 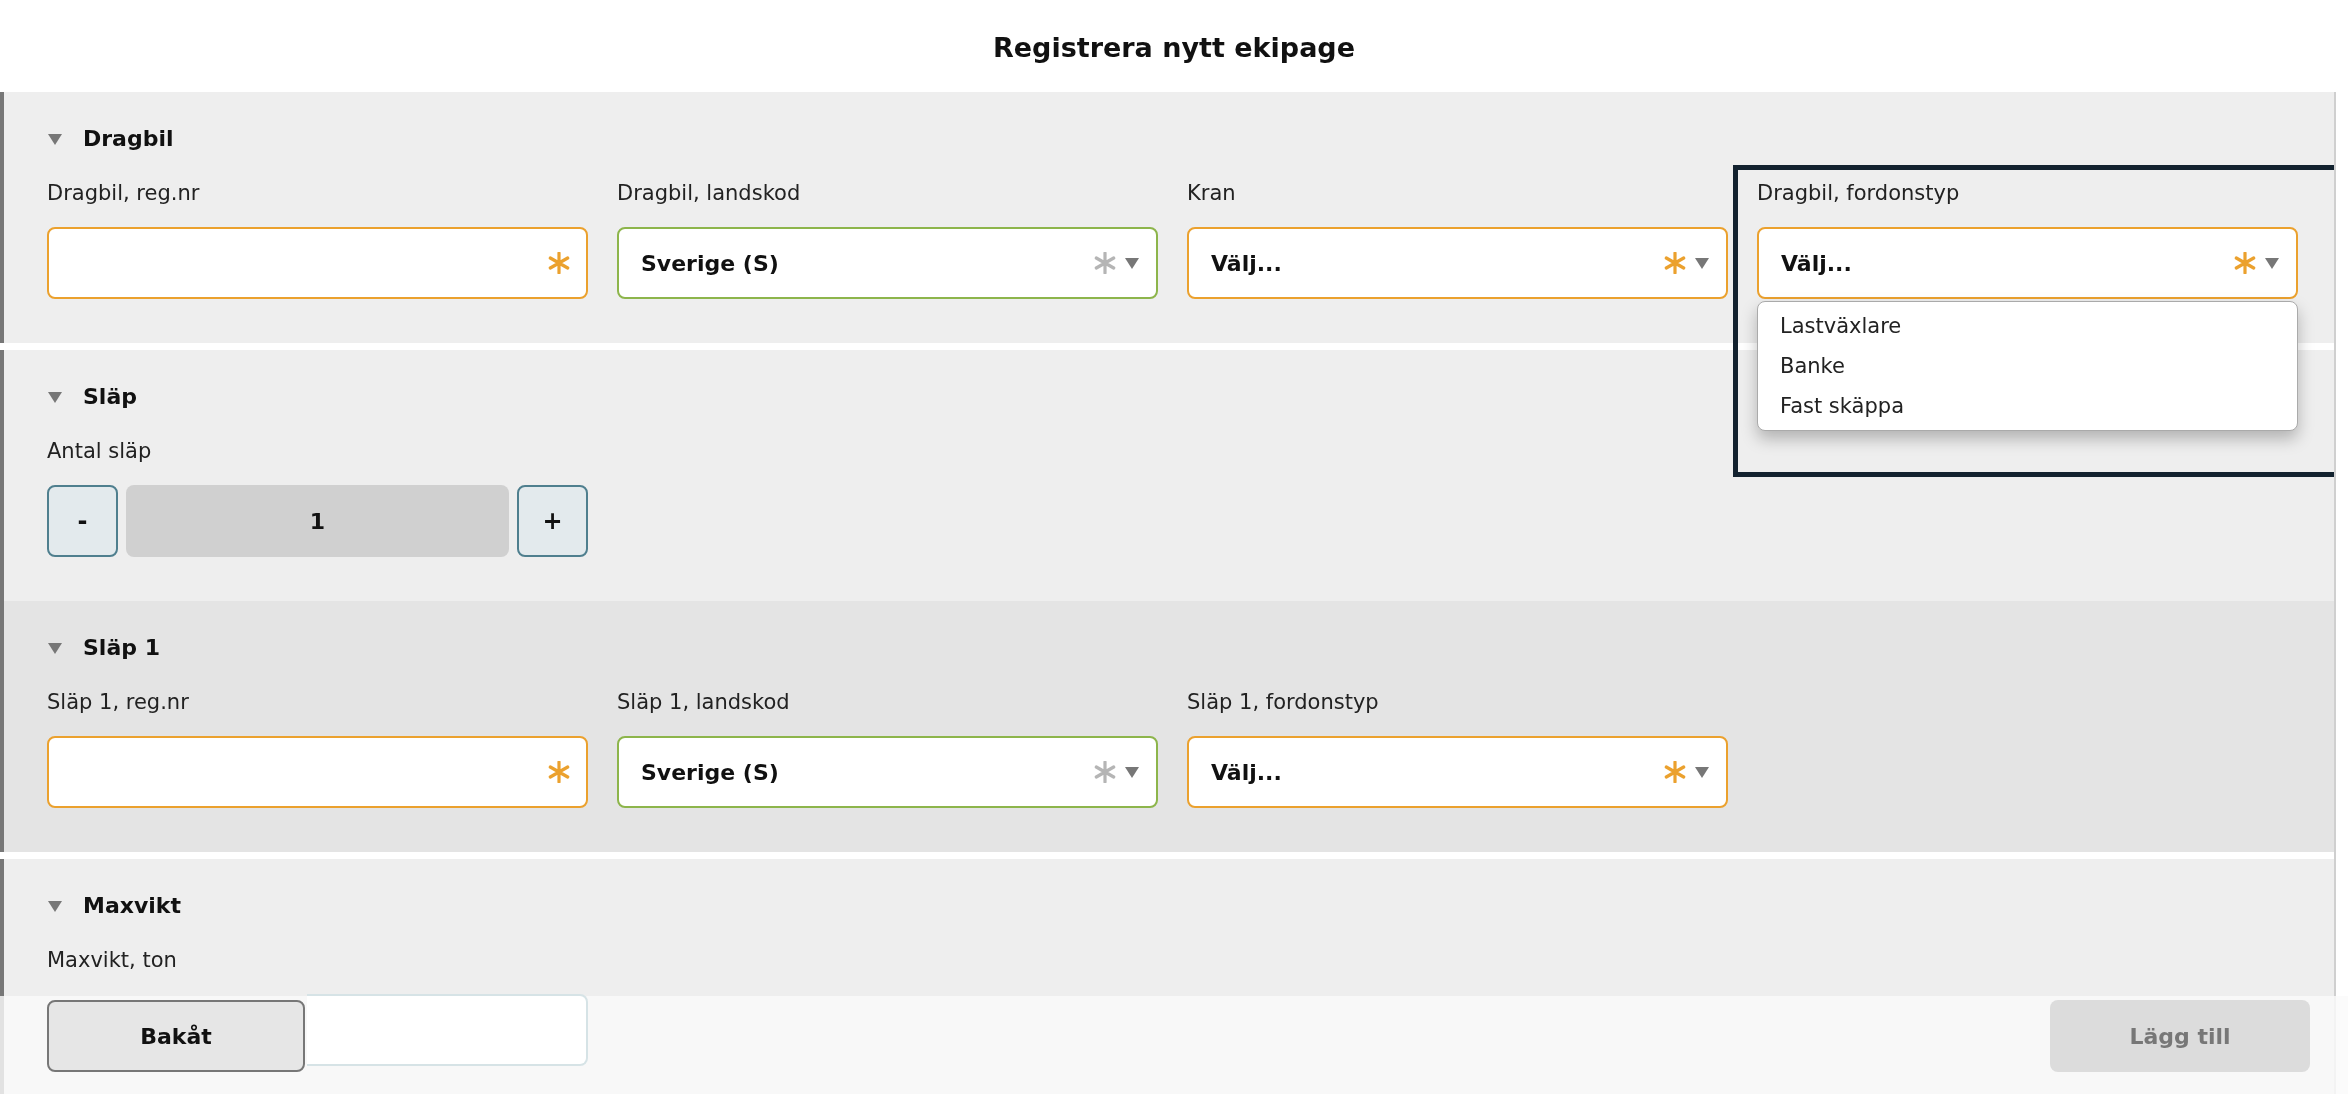 What do you see at coordinates (110, 396) in the screenshot?
I see `section-title: Släp` at bounding box center [110, 396].